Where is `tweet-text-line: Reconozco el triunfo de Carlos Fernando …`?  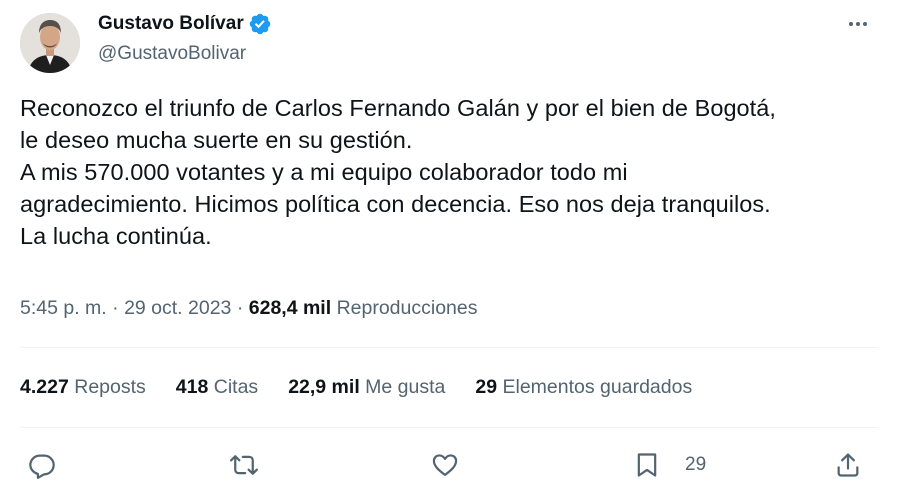 tweet-text-line: Reconozco el triunfo de Carlos Fernando … is located at coordinates (398, 108).